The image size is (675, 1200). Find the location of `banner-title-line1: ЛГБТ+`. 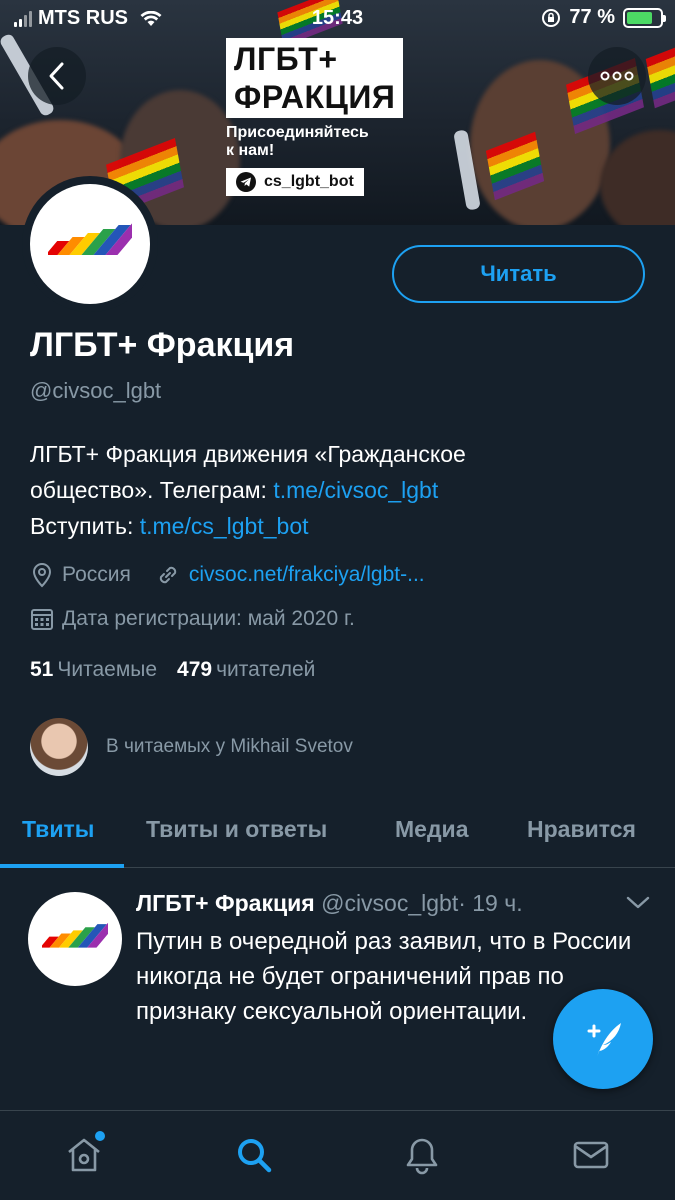

banner-title-line1: ЛГБТ+ is located at coordinates (286, 59).